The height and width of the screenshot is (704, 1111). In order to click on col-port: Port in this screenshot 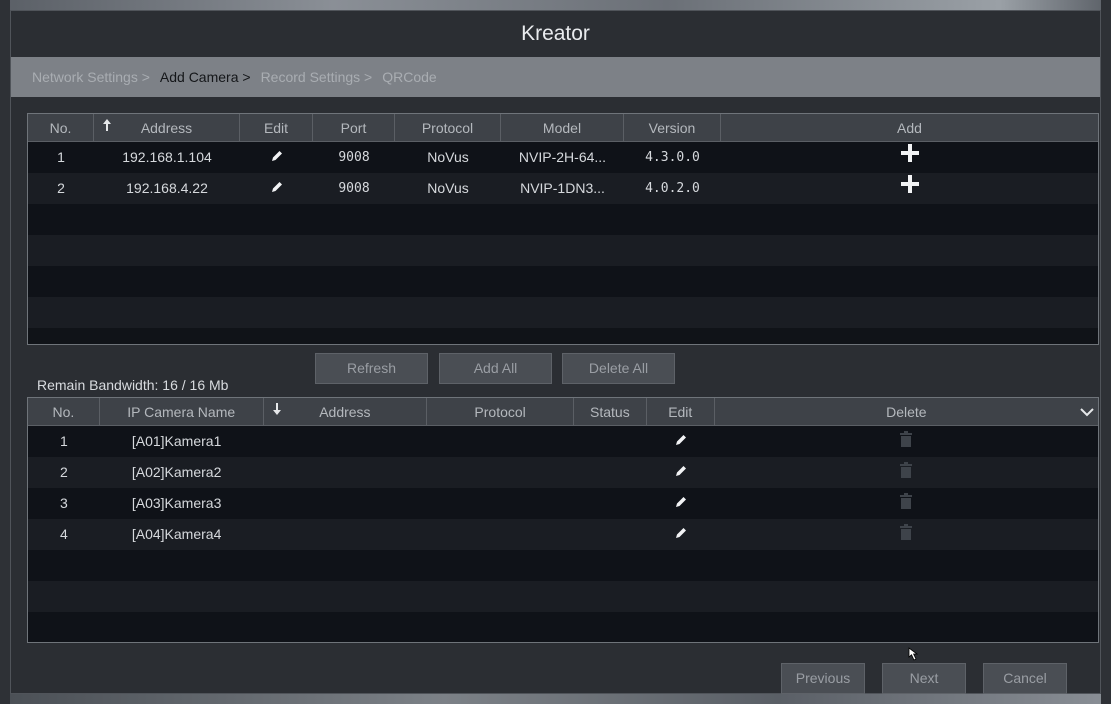, I will do `click(354, 128)`.